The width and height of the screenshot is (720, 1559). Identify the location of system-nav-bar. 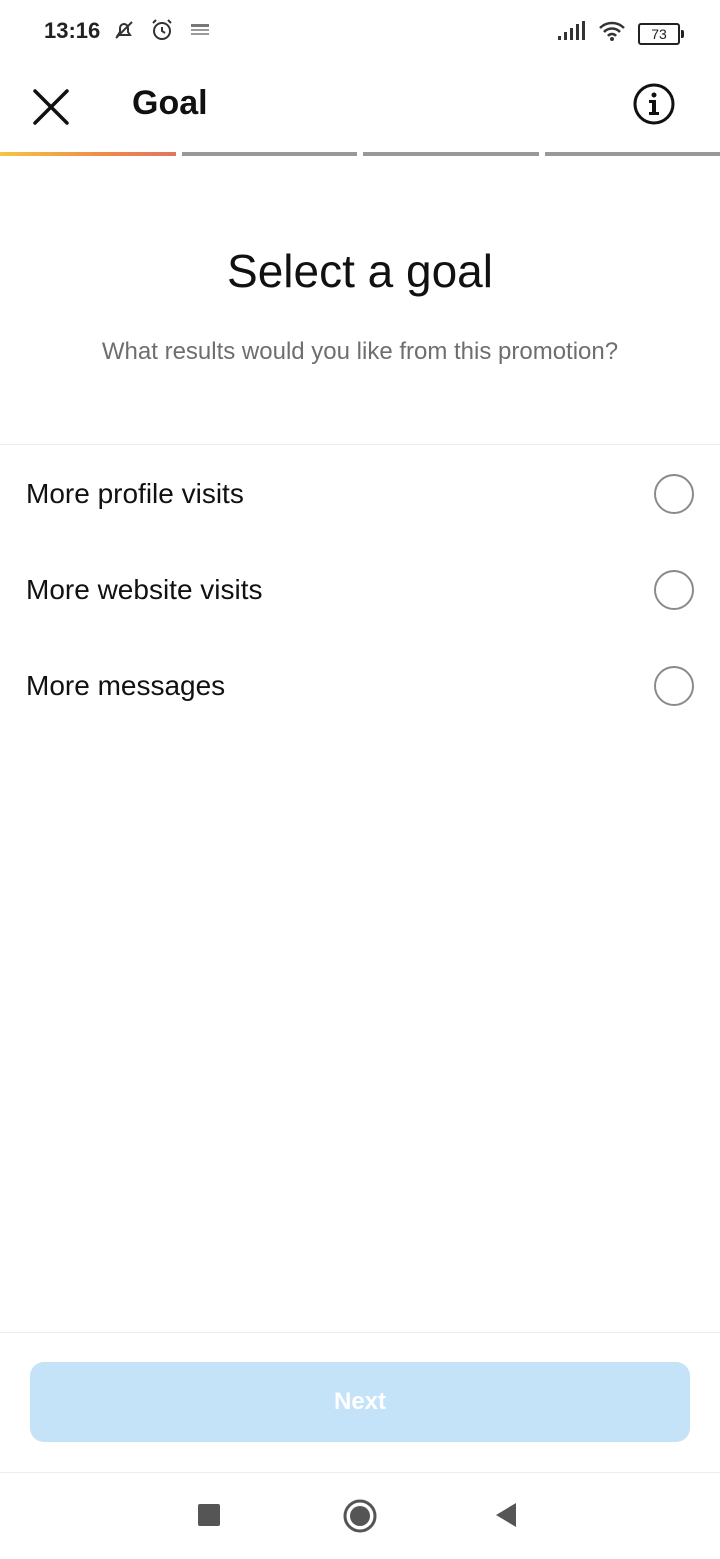
(360, 1516).